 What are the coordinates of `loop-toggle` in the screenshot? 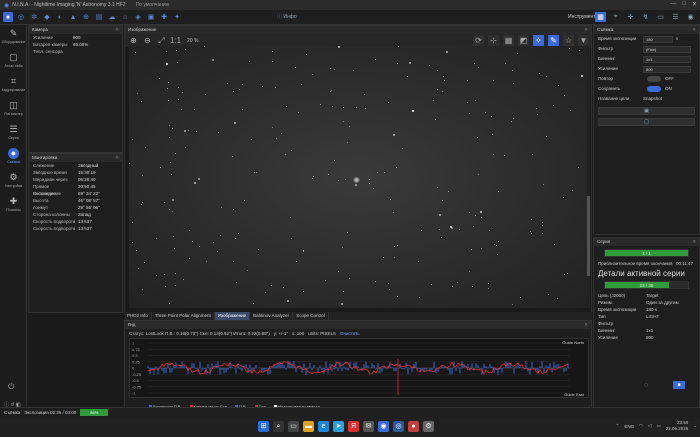 It's located at (654, 79).